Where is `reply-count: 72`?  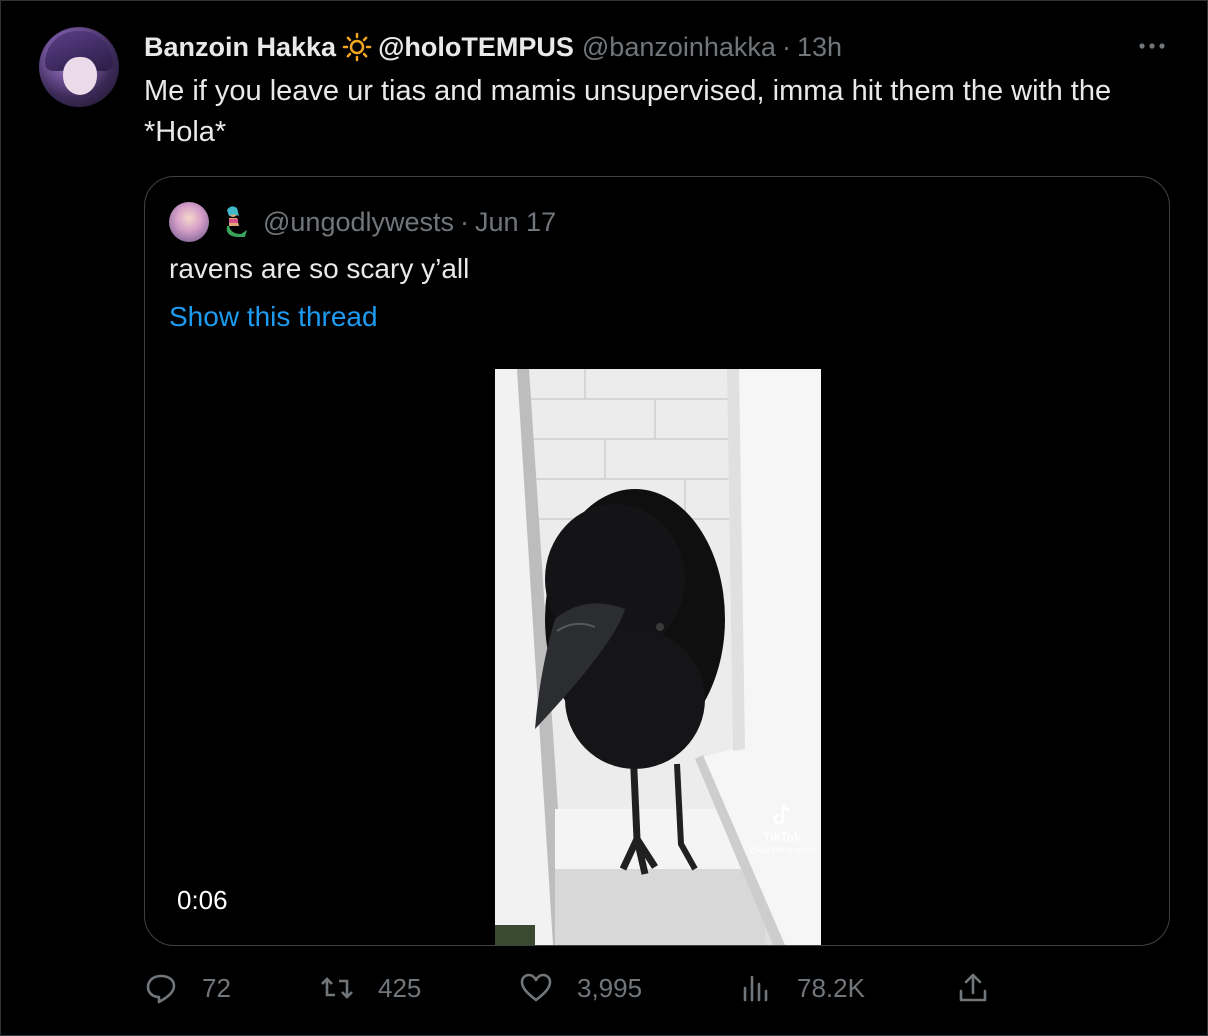
reply-count: 72 is located at coordinates (216, 987).